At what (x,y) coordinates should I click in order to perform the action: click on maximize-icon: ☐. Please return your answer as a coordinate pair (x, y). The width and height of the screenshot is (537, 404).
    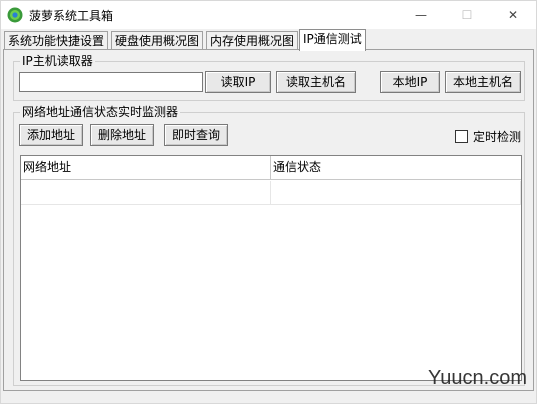
    Looking at the image, I should click on (467, 15).